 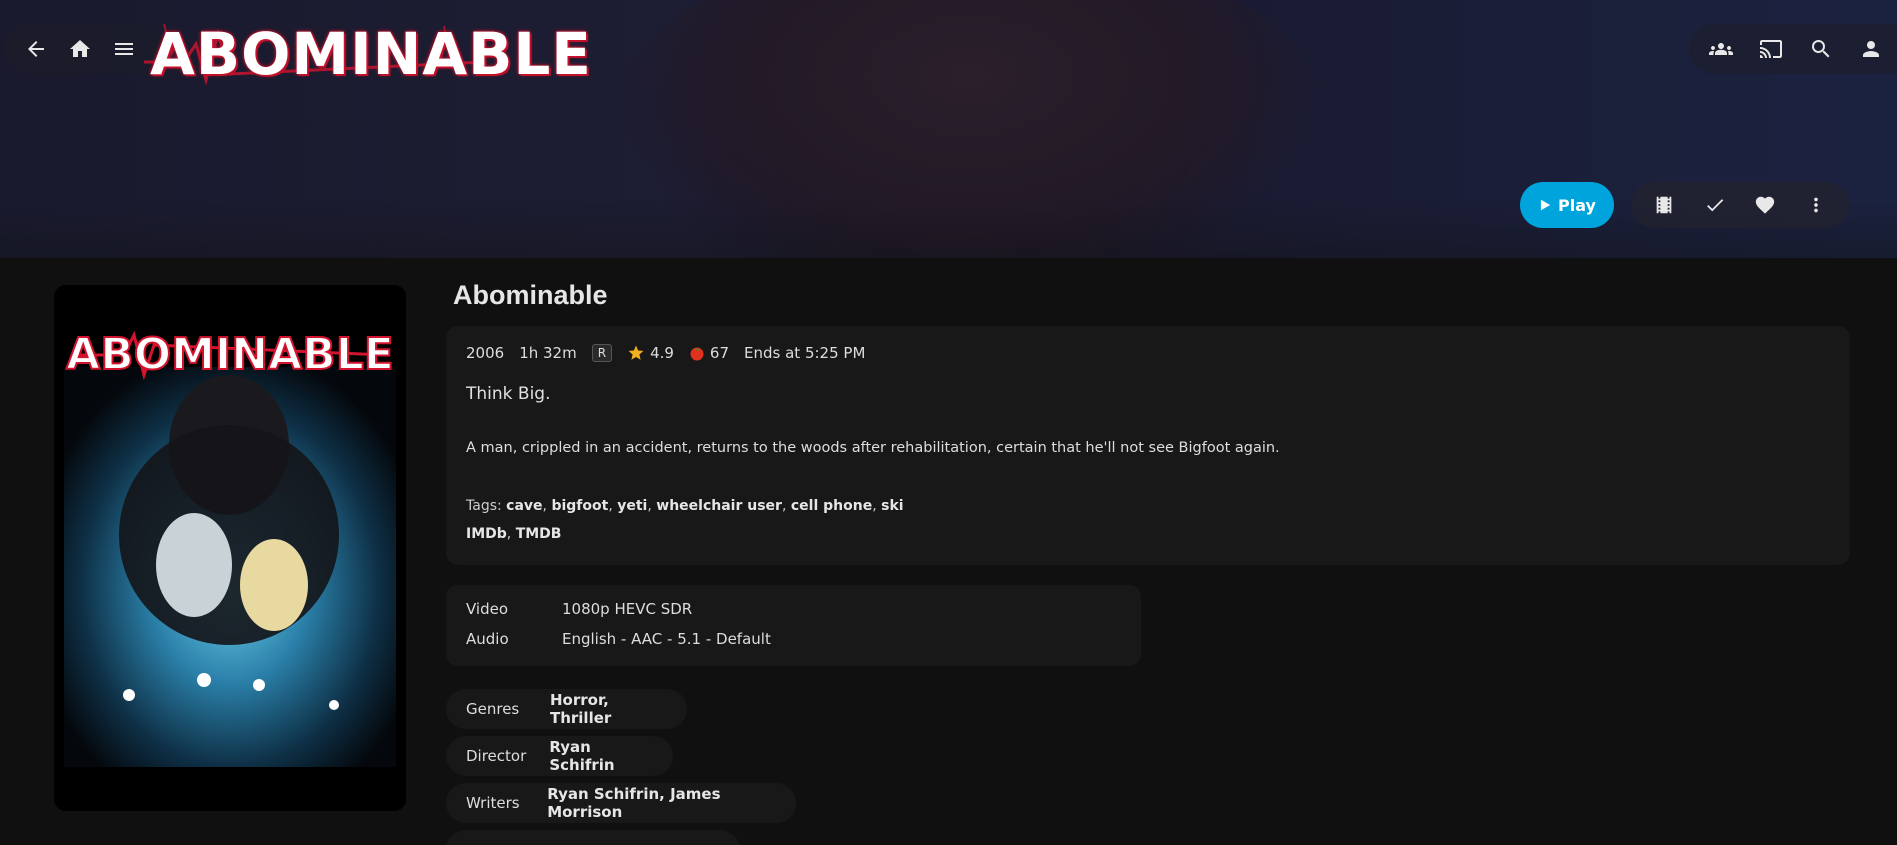 I want to click on back-arrow-icon, so click(x=36, y=49).